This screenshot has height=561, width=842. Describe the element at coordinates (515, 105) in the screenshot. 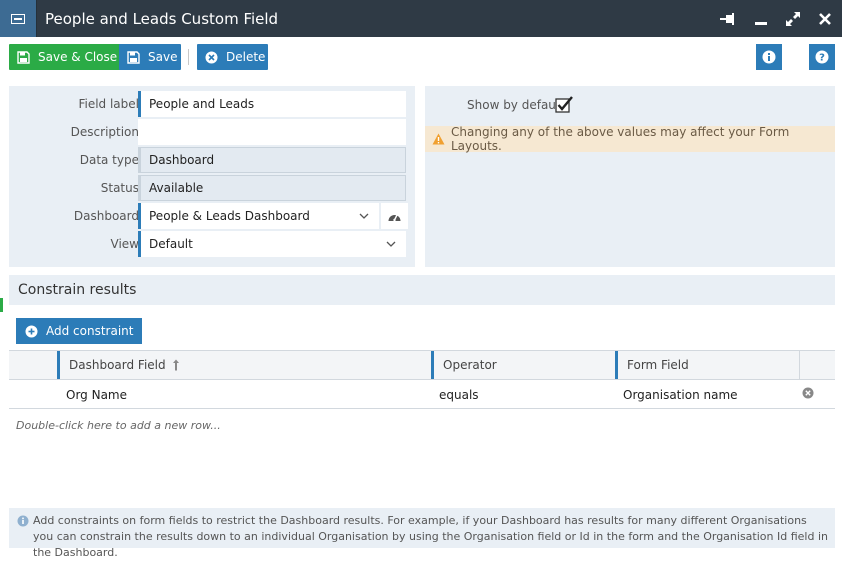

I see `show-by-default-label: Show by default` at that location.